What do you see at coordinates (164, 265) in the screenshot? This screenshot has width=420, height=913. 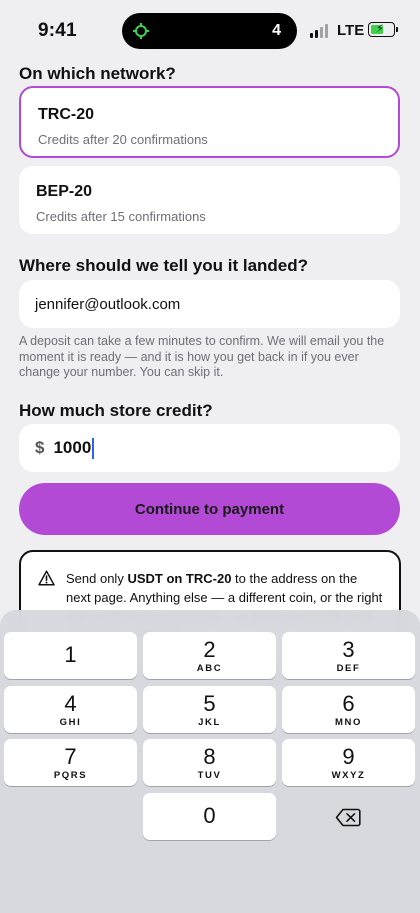 I see `email-section-title: Where should we tell you it landed?` at bounding box center [164, 265].